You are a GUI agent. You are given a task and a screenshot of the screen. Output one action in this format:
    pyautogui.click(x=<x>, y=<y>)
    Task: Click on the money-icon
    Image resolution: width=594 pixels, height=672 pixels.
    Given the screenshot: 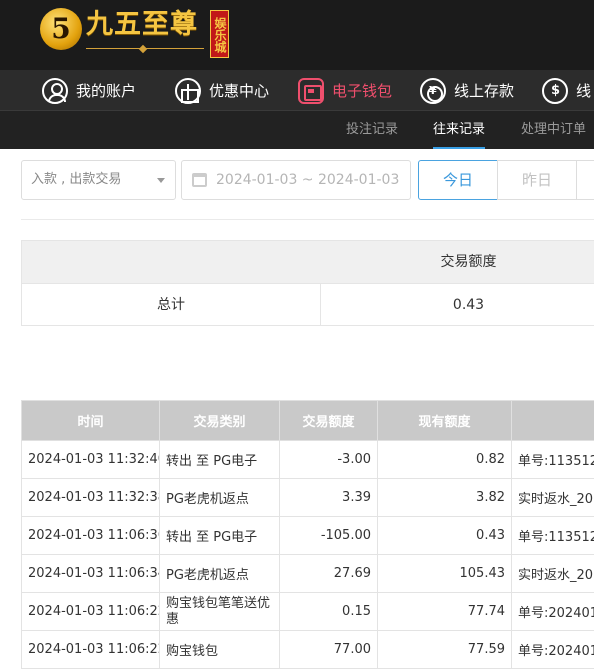 What is the action you would take?
    pyautogui.click(x=555, y=90)
    